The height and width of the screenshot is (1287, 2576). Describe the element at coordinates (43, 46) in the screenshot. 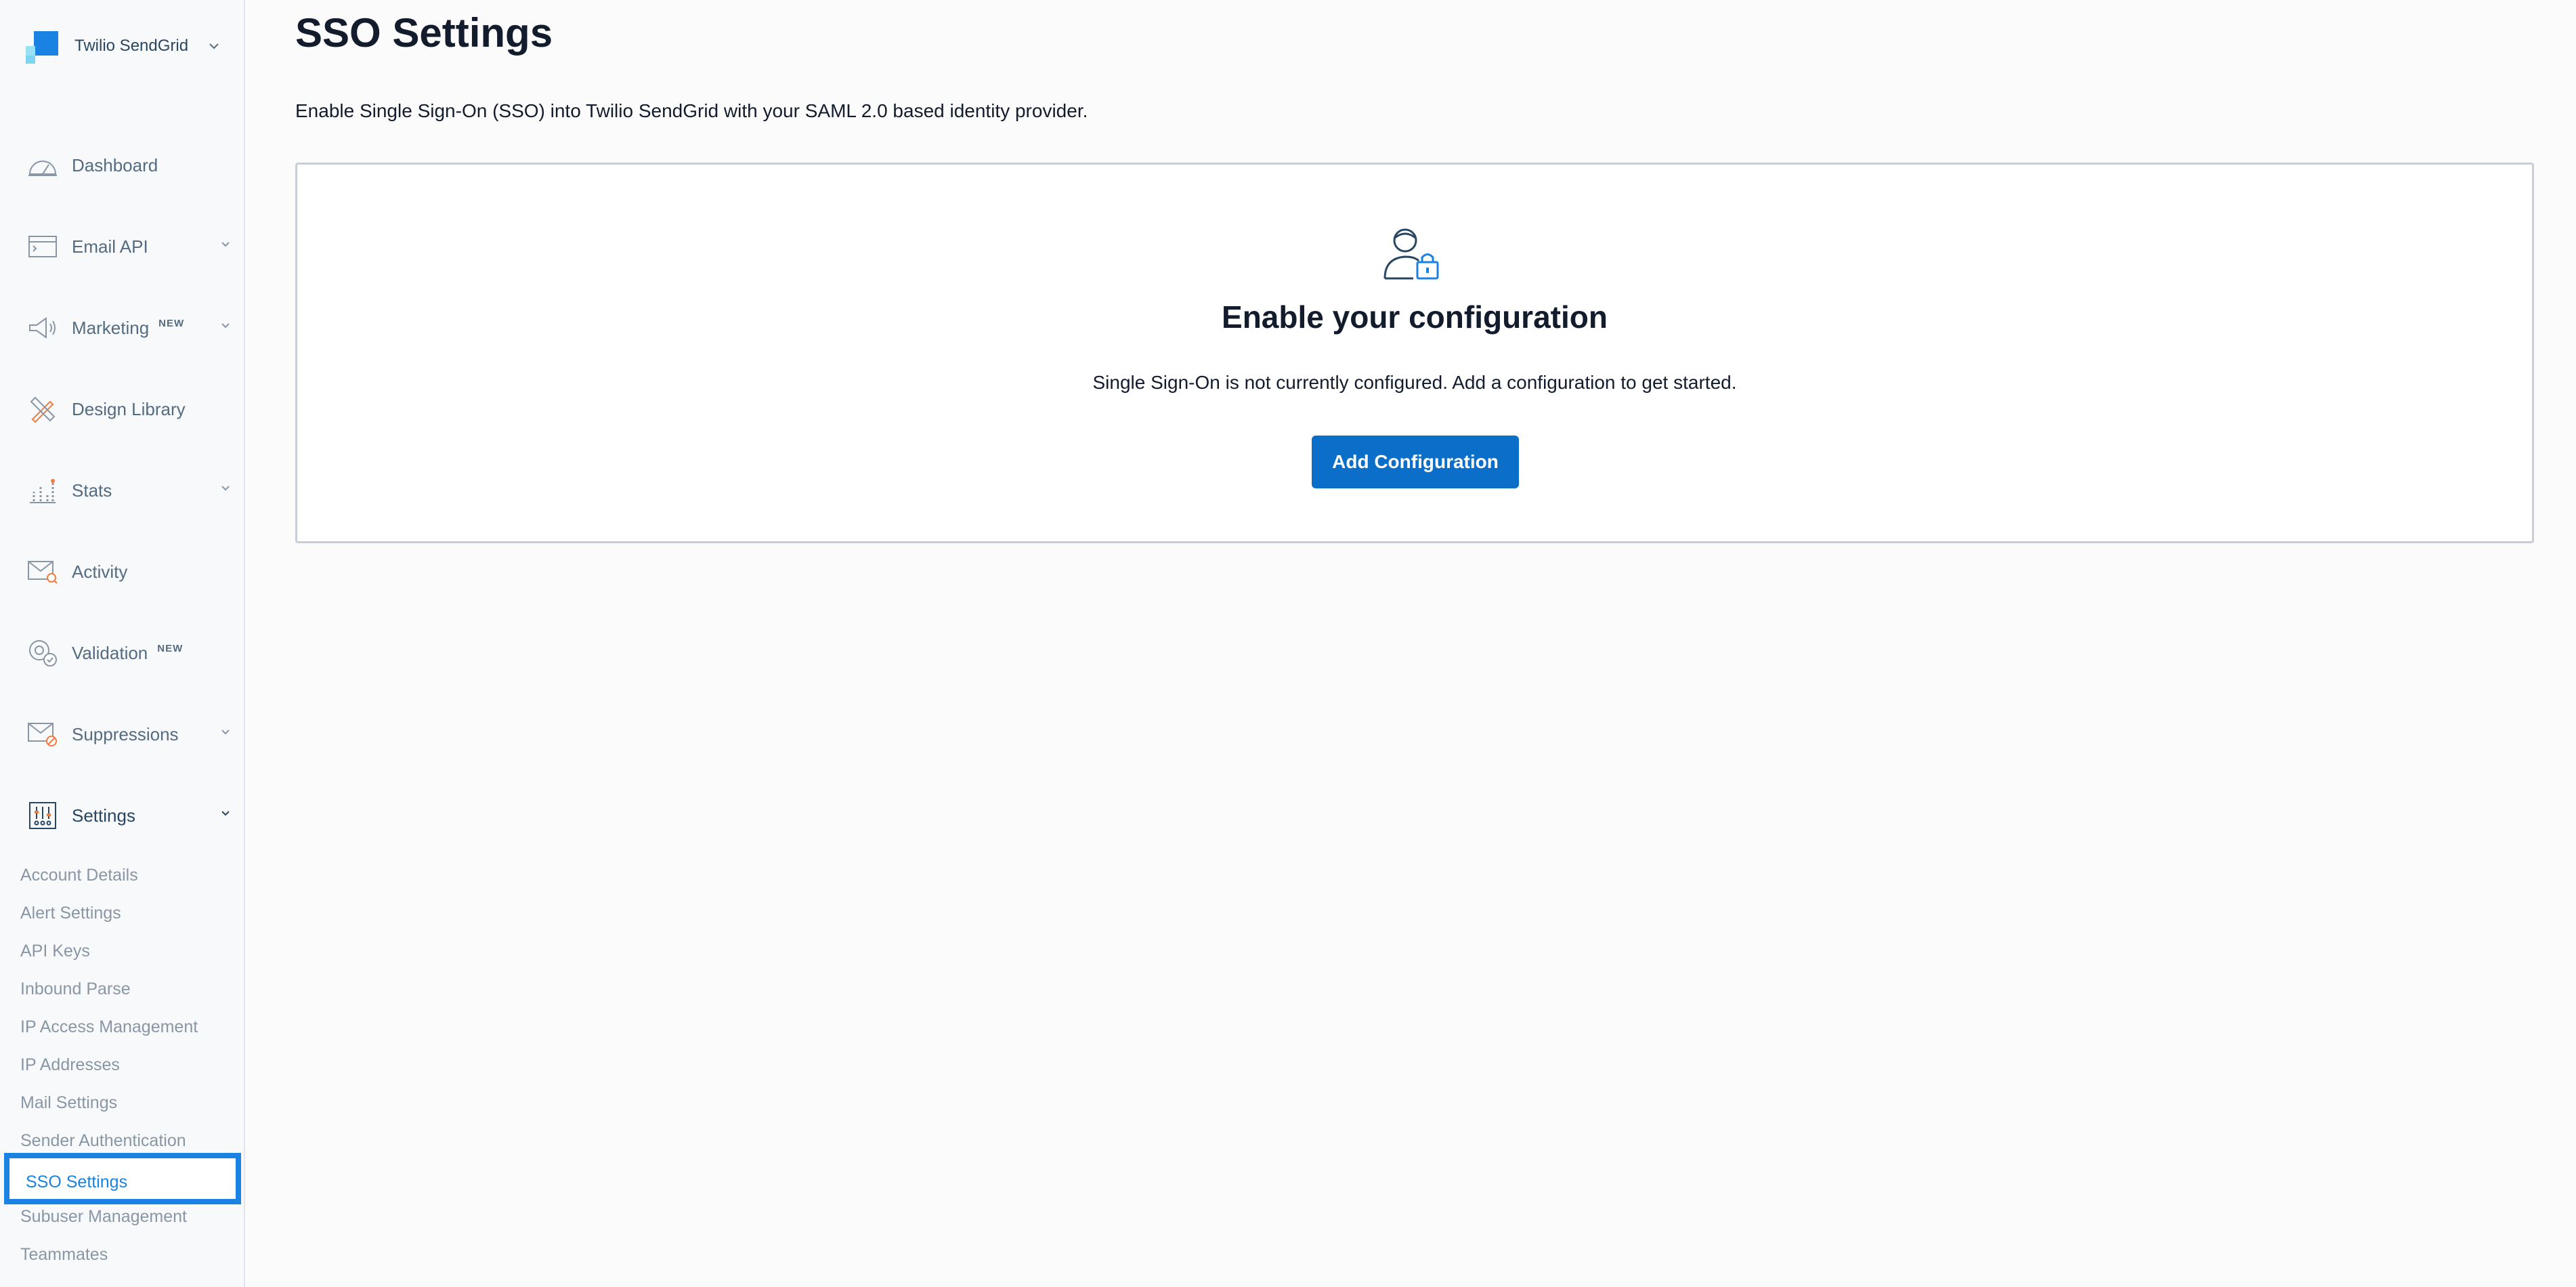

I see `sendgrid-logo-icon` at that location.